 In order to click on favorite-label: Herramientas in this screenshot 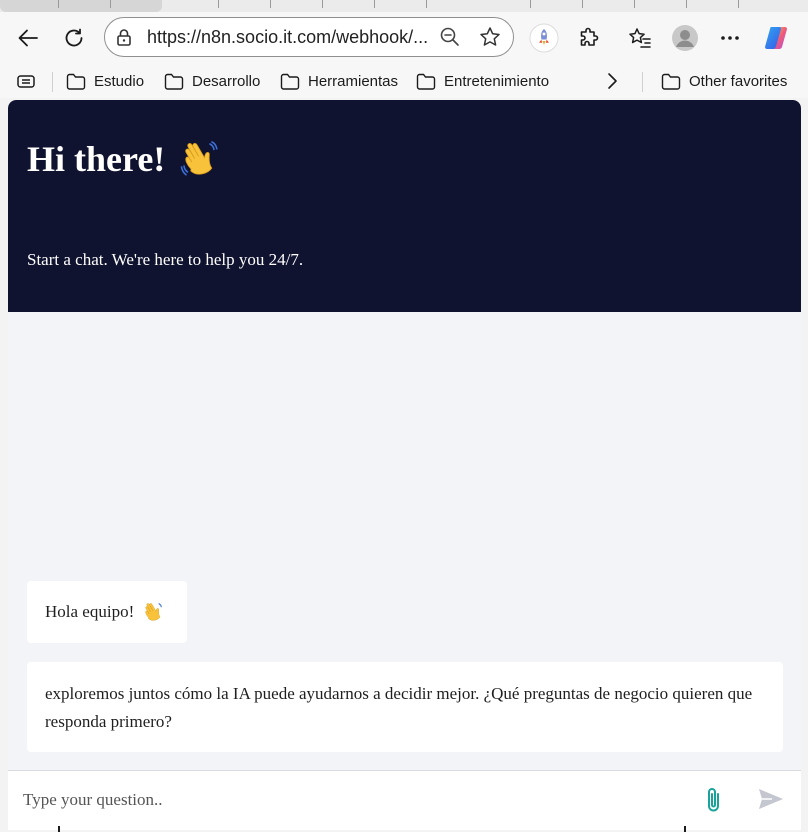, I will do `click(353, 81)`.